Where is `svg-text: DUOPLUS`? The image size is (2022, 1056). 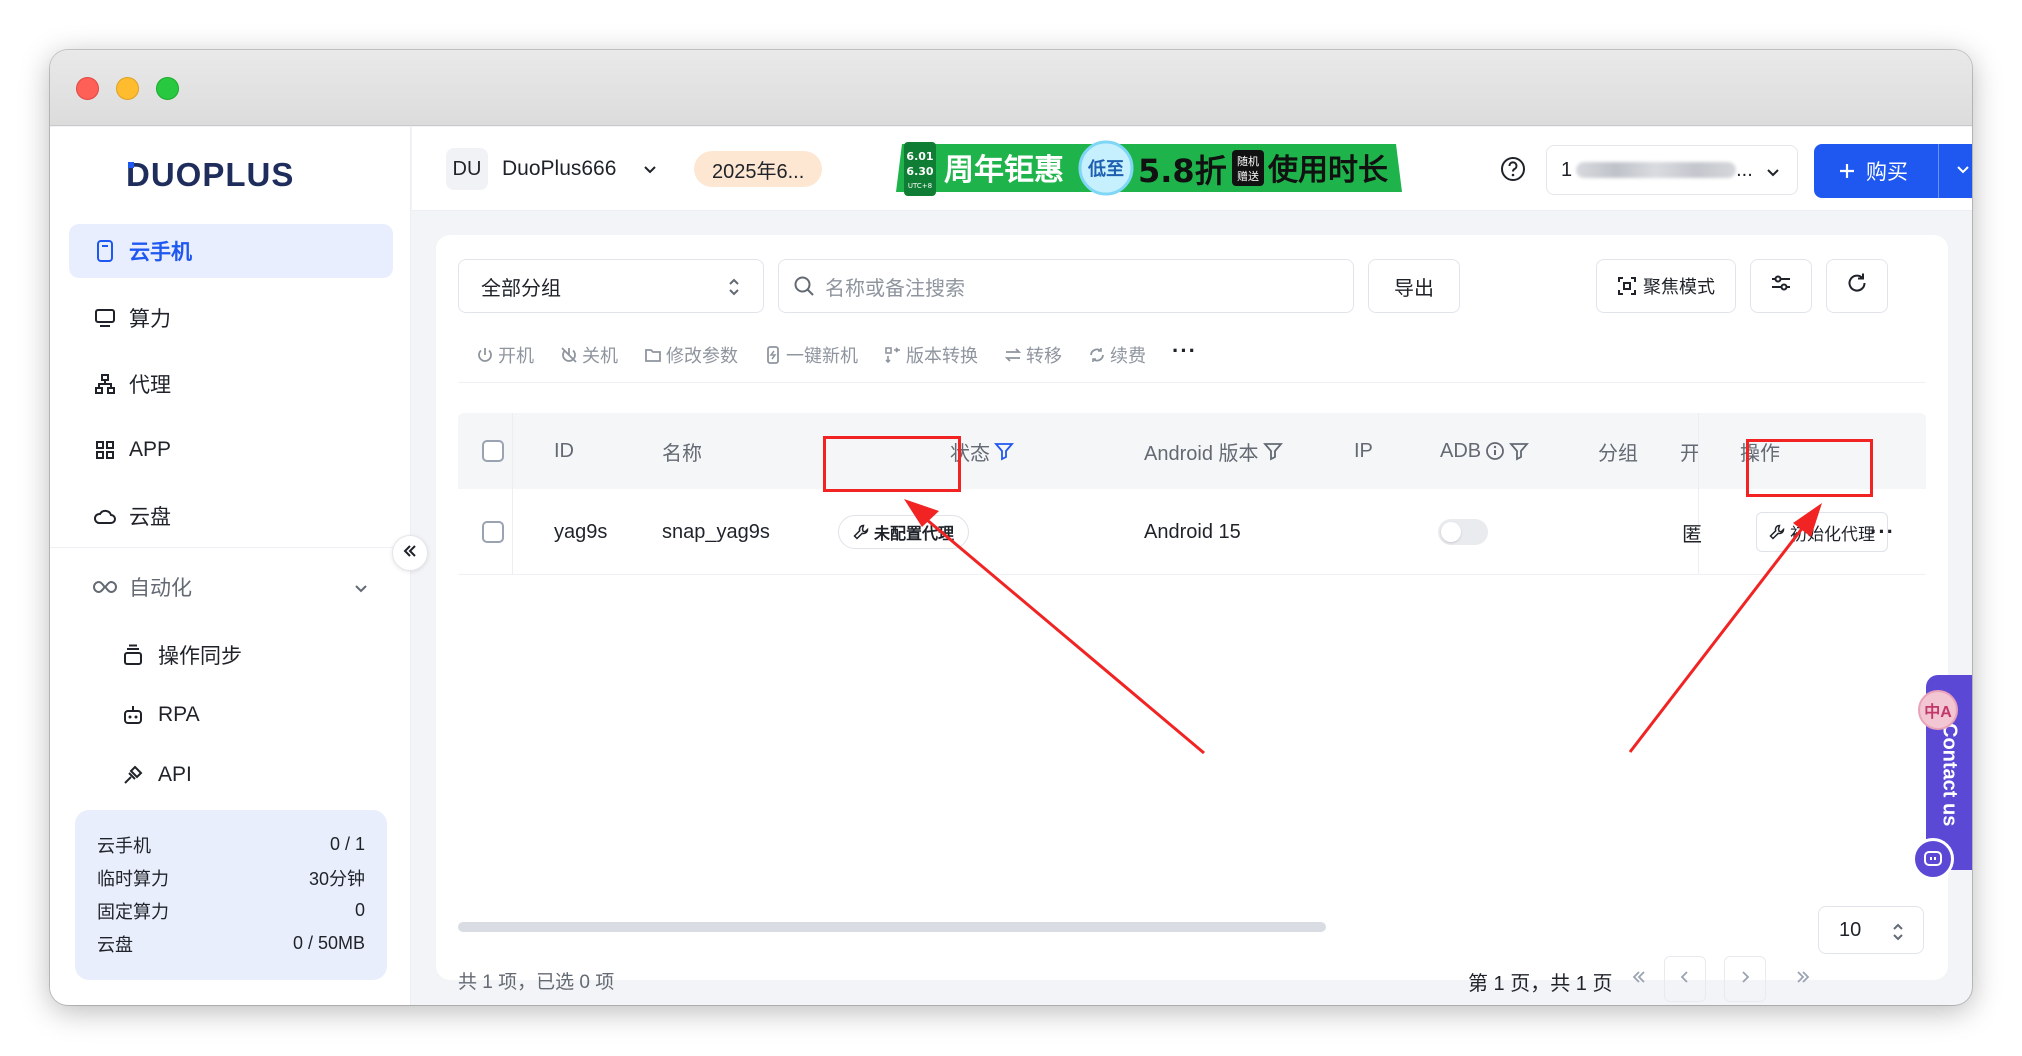 svg-text: DUOPLUS is located at coordinates (210, 174).